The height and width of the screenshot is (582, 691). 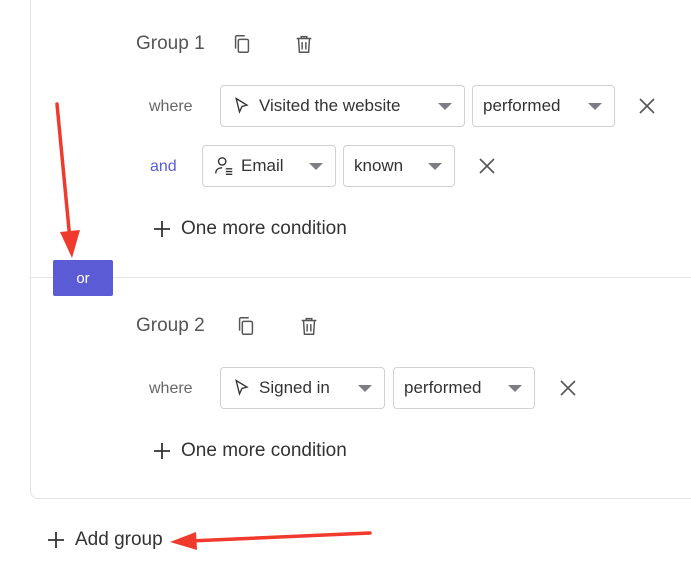 I want to click on copy-group-1-button, so click(x=242, y=44).